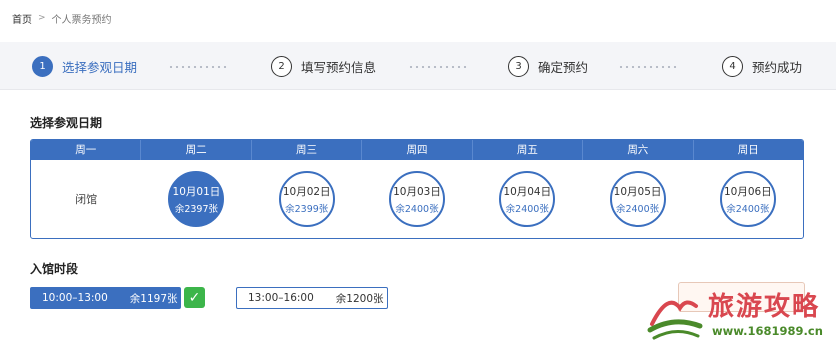 This screenshot has height=352, width=836. I want to click on date-label: 10月03日, so click(417, 191).